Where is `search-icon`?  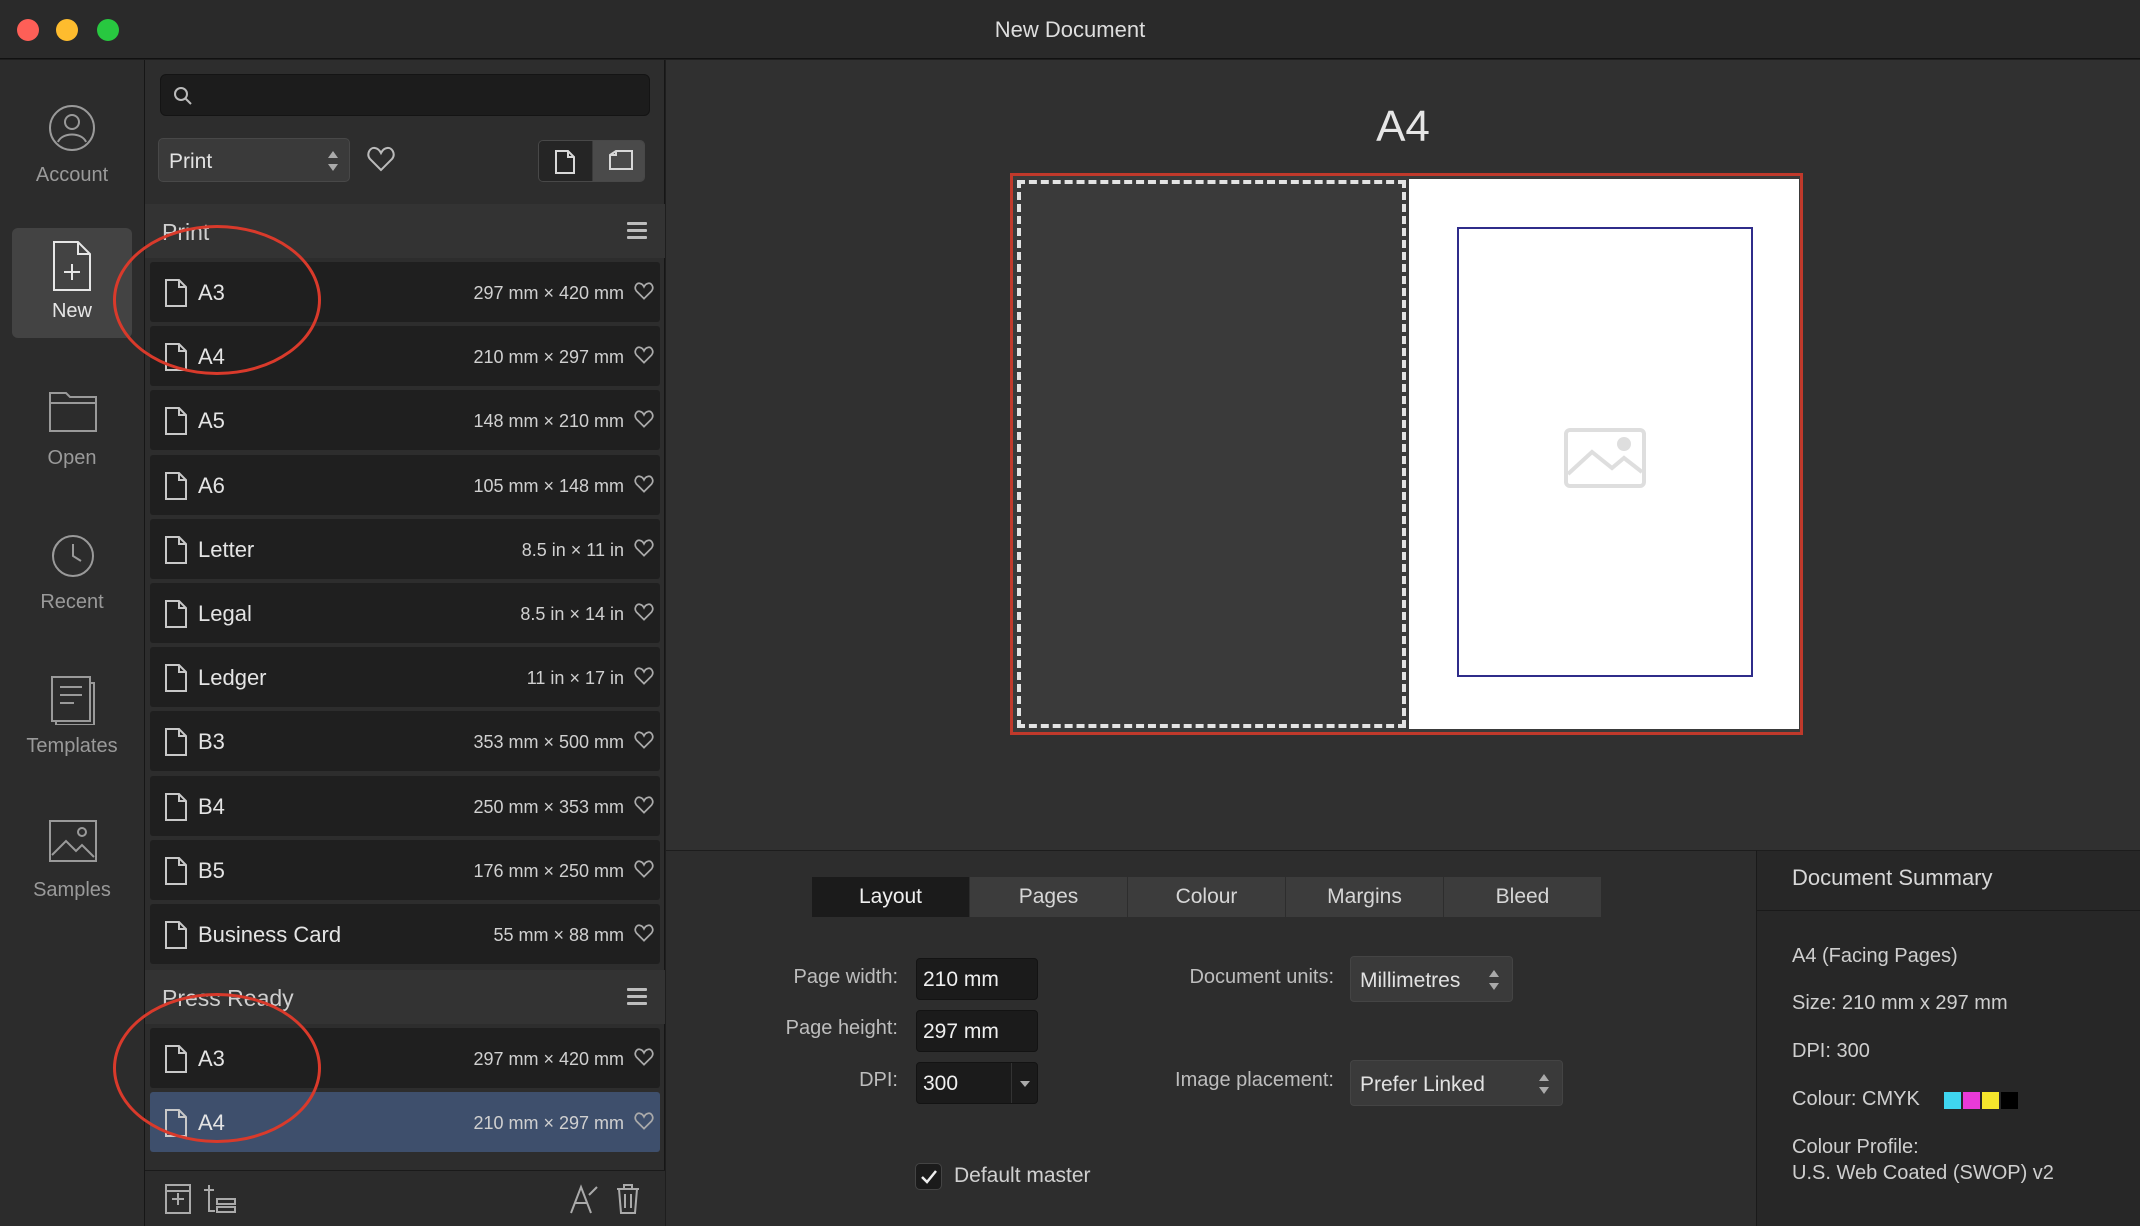 search-icon is located at coordinates (183, 96).